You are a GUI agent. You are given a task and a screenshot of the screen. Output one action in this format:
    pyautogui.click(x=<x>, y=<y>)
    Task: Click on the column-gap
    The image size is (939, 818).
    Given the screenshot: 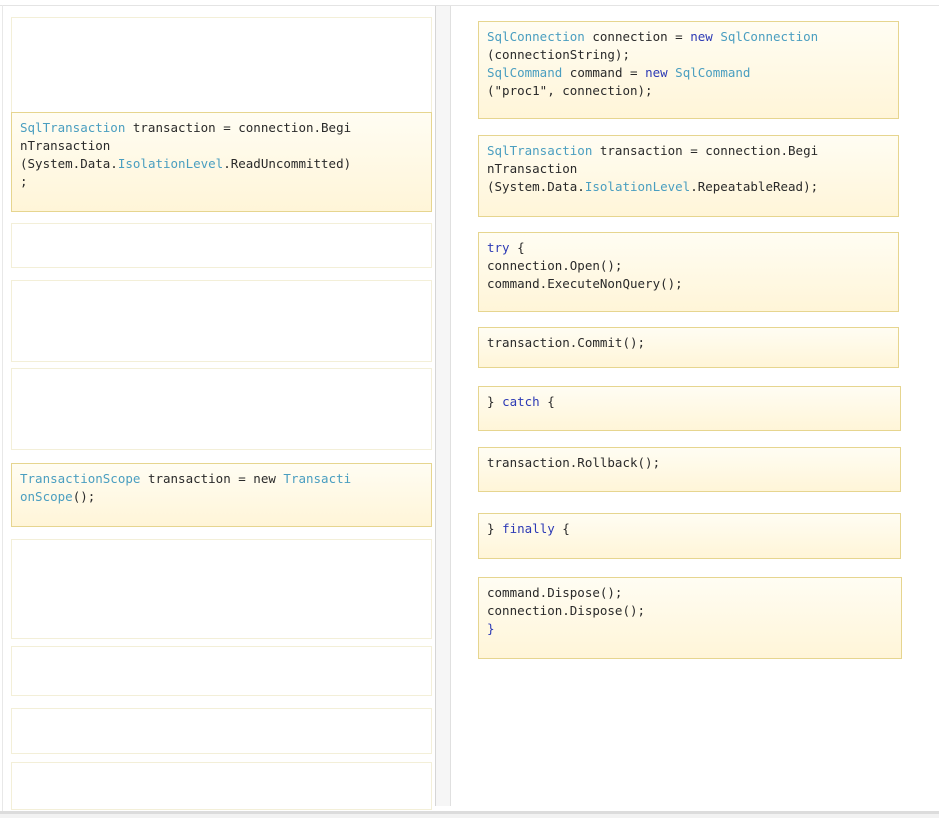 What is the action you would take?
    pyautogui.click(x=443, y=406)
    